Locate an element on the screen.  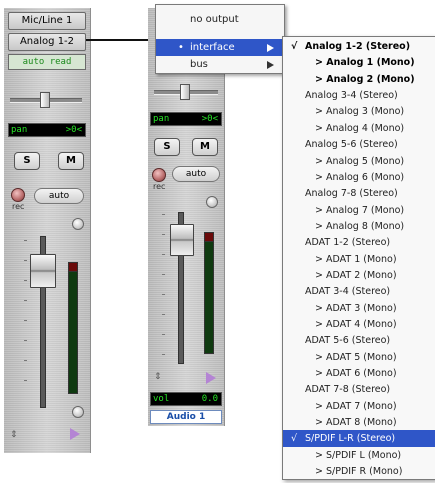
submenu-item-label: Analog 1-2 (Stereo) is located at coordinates (358, 46).